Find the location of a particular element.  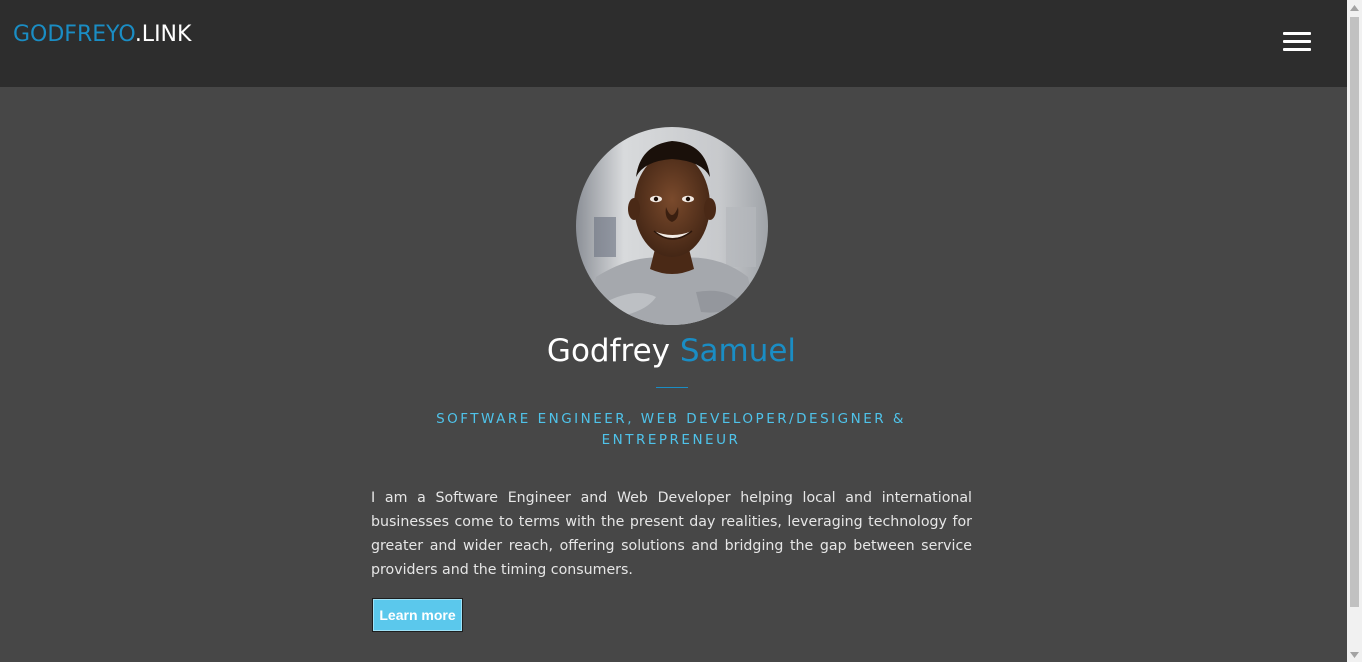

profile-photo-illustration is located at coordinates (672, 226).